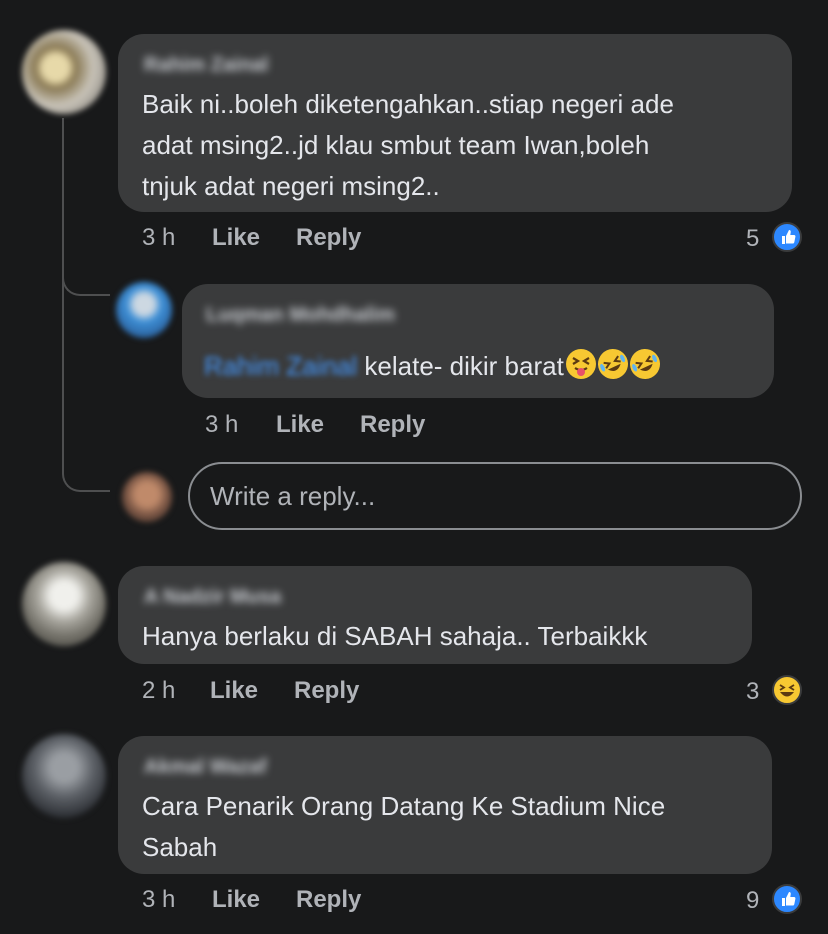 Image resolution: width=828 pixels, height=934 pixels. Describe the element at coordinates (752, 692) in the screenshot. I see `reaction-count: 3` at that location.